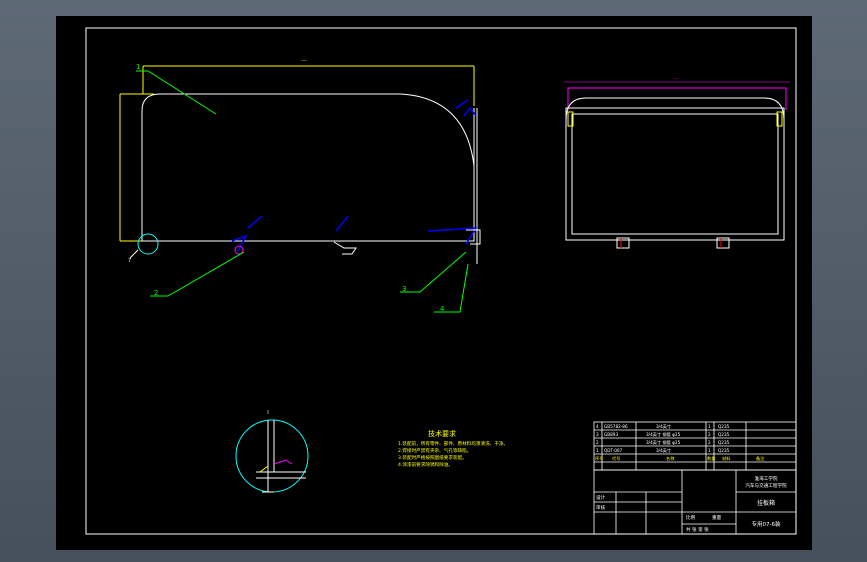  Describe the element at coordinates (129, 261) in the screenshot. I see `detail-marker-text: 7` at that location.